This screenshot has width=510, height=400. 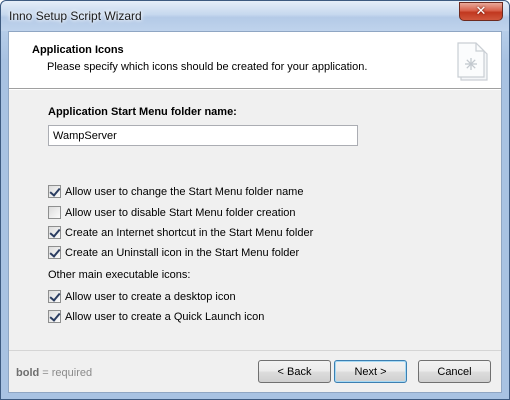 I want to click on option-quick-launch-icon: Allow user to create a Quick Launch icon, so click(x=156, y=316).